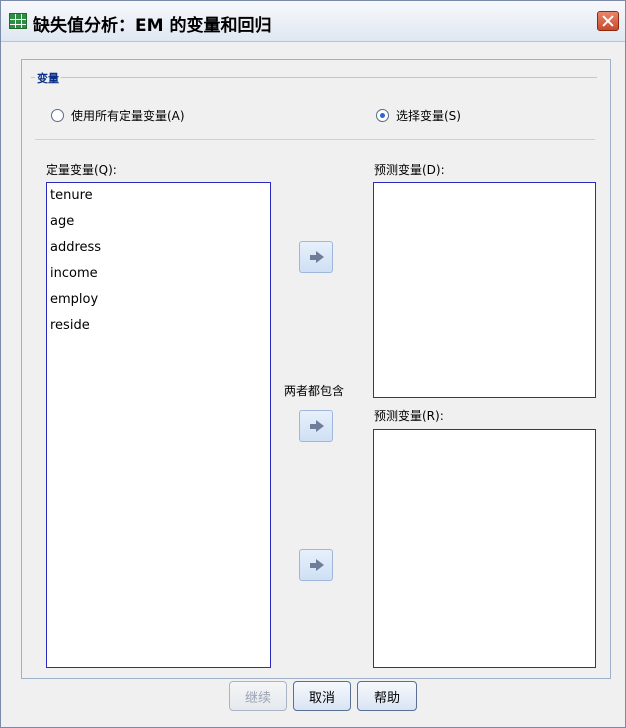  Describe the element at coordinates (158, 222) in the screenshot. I see `list-item: age` at that location.